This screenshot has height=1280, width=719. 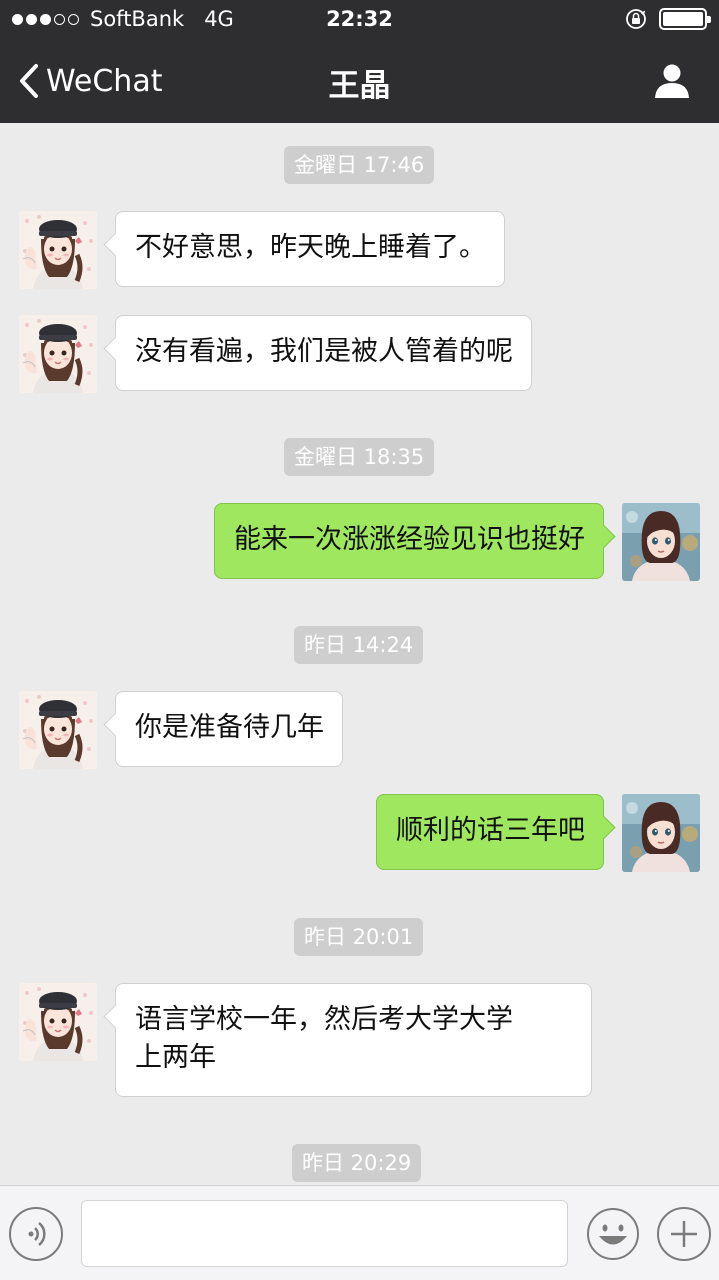 I want to click on status-time: 22:32, so click(x=359, y=19).